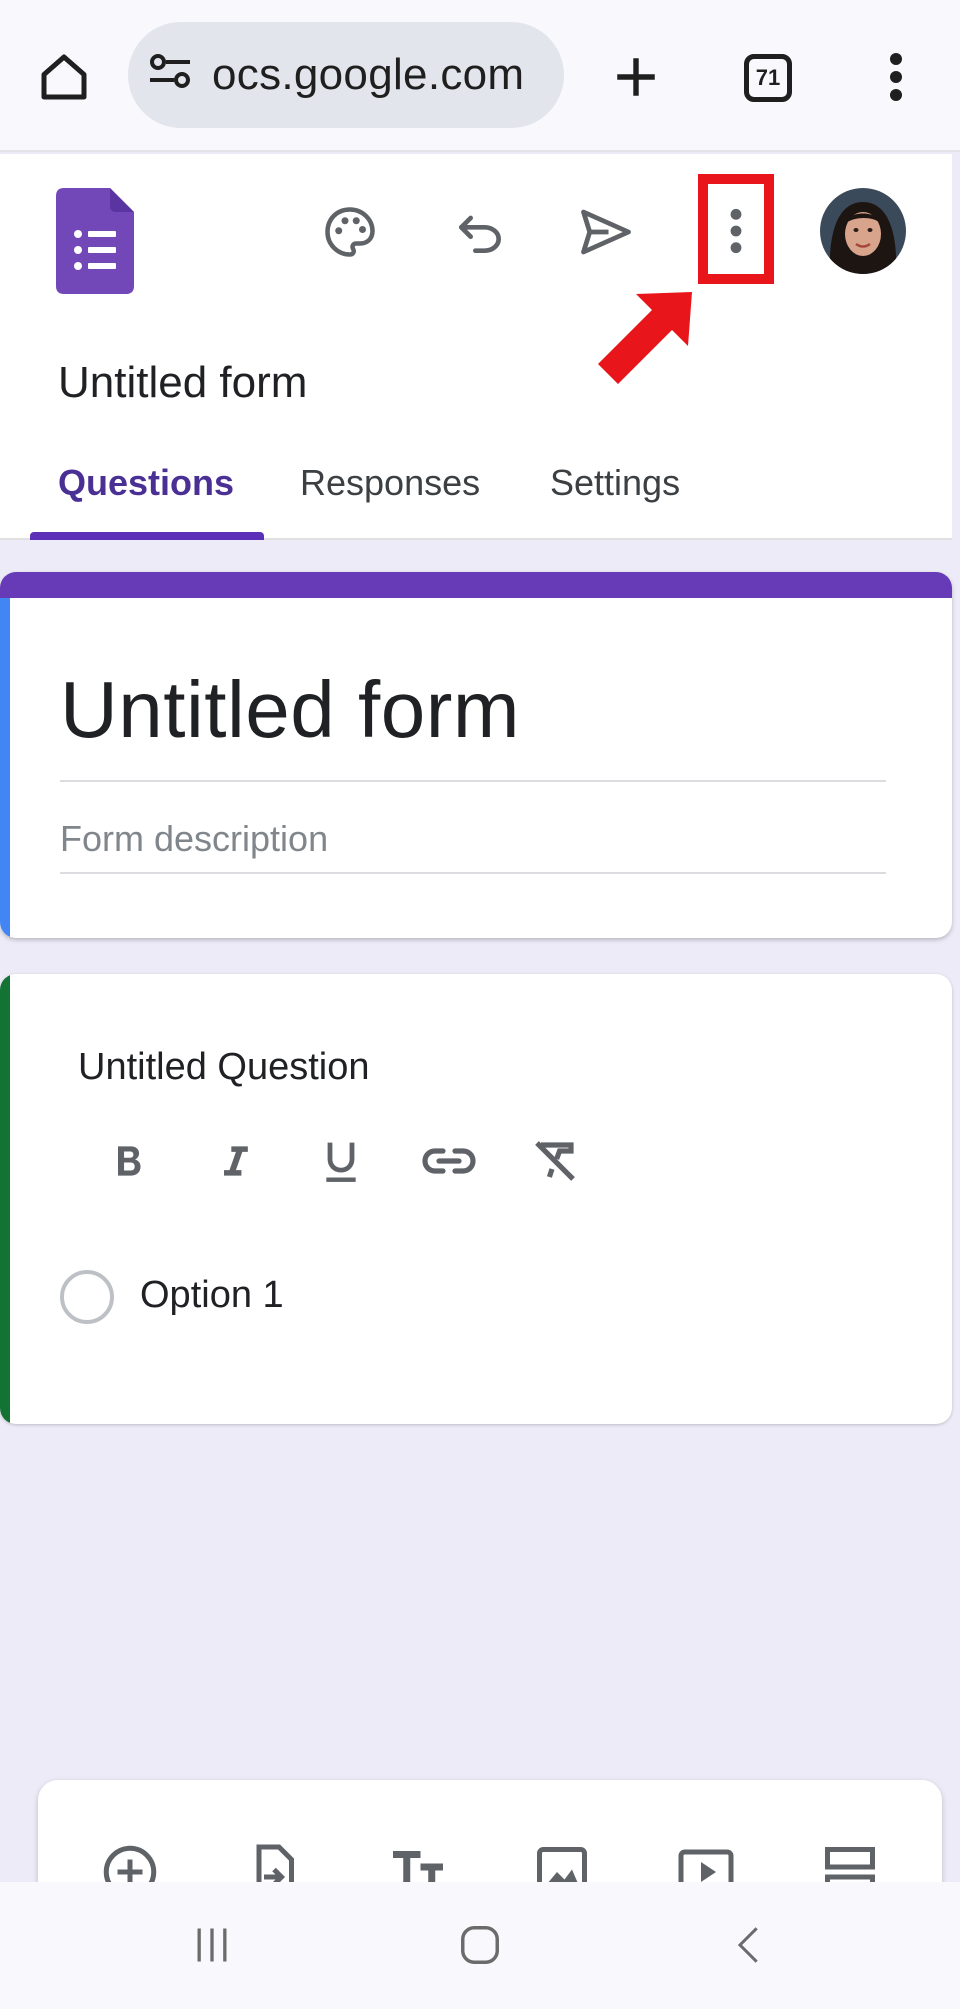 This screenshot has width=960, height=2009. Describe the element at coordinates (235, 1161) in the screenshot. I see `italic-icon` at that location.